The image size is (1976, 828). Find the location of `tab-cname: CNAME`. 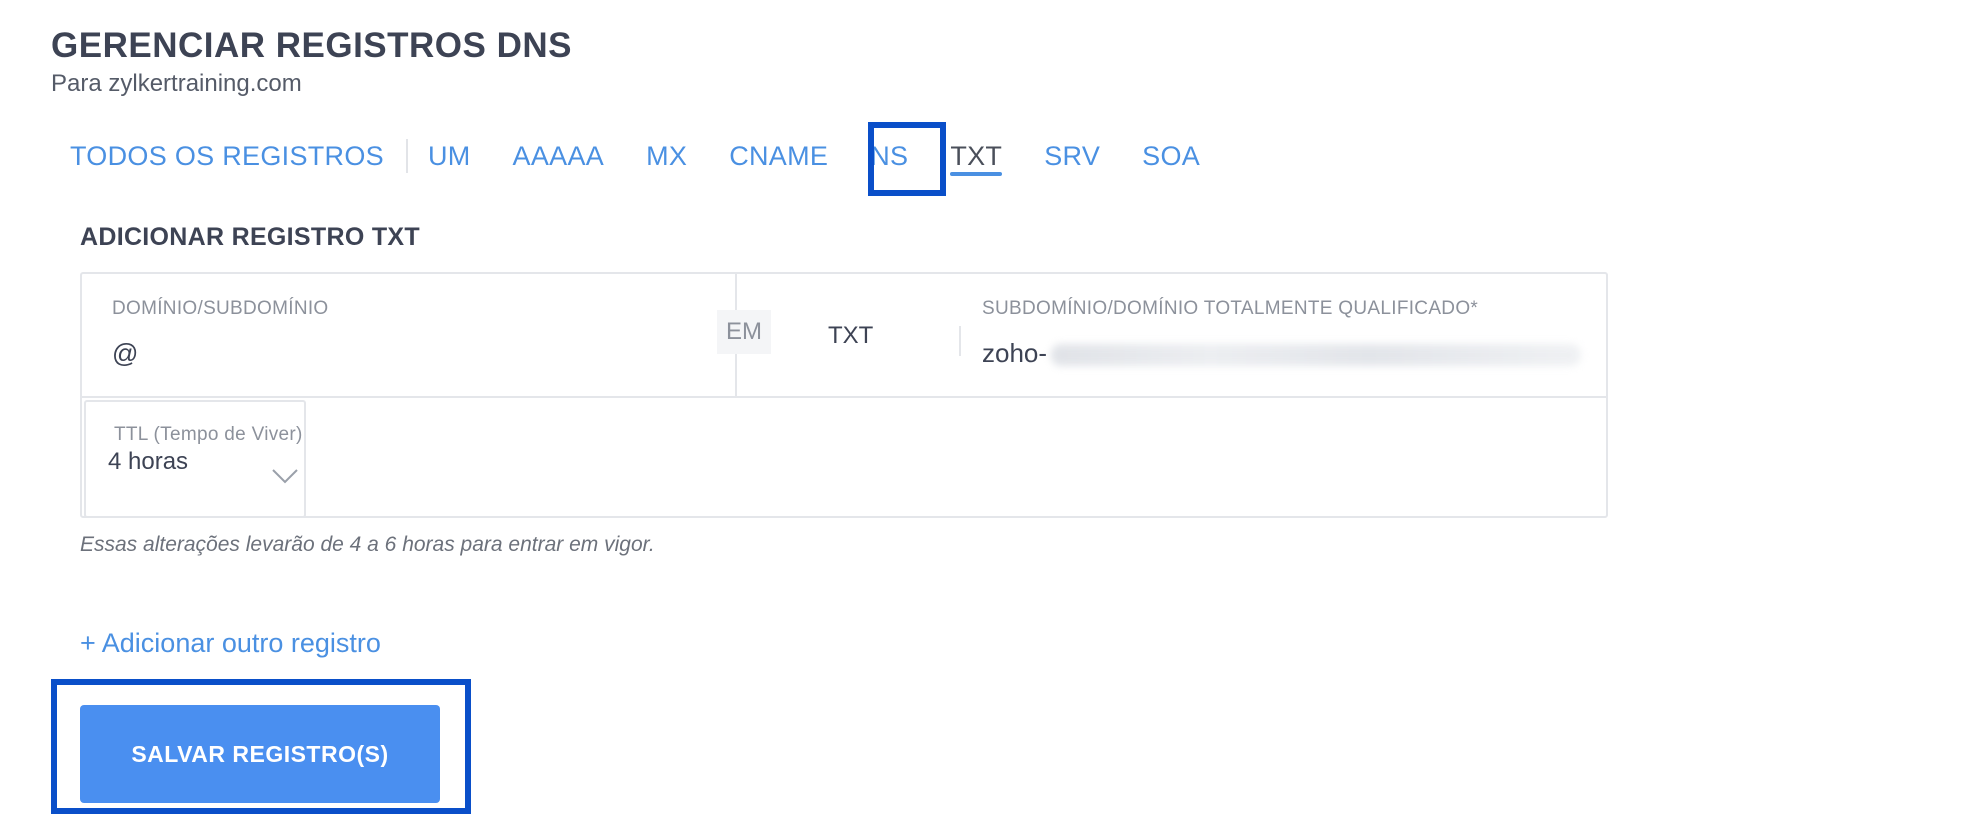

tab-cname: CNAME is located at coordinates (778, 156).